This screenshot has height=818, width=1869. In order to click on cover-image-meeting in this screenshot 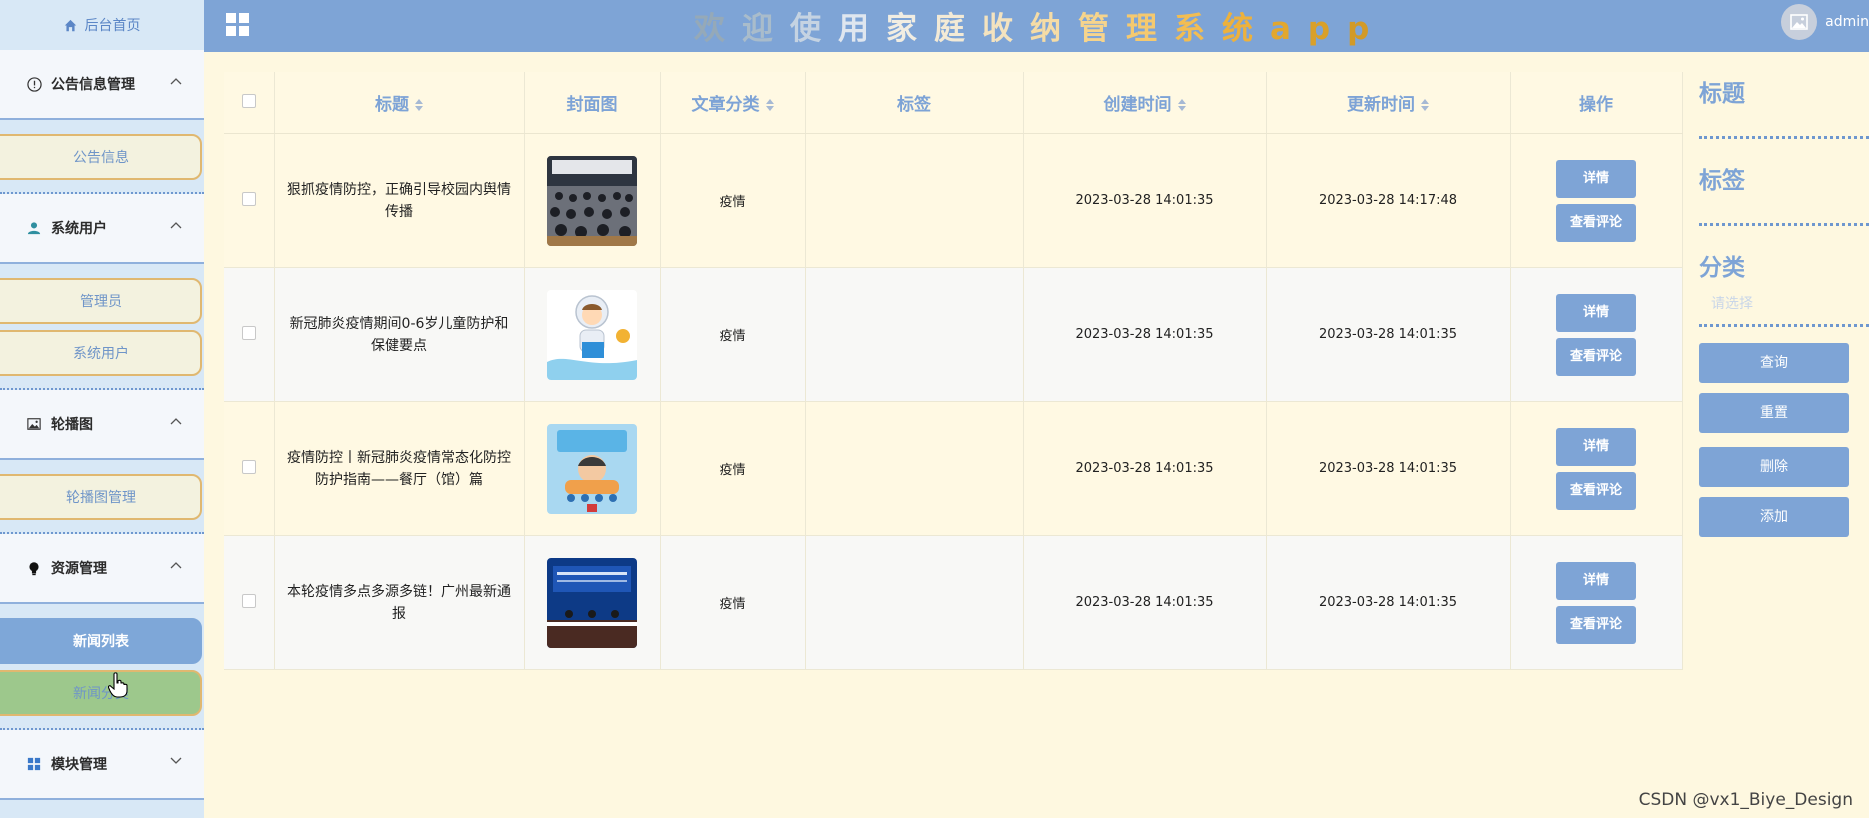, I will do `click(592, 200)`.